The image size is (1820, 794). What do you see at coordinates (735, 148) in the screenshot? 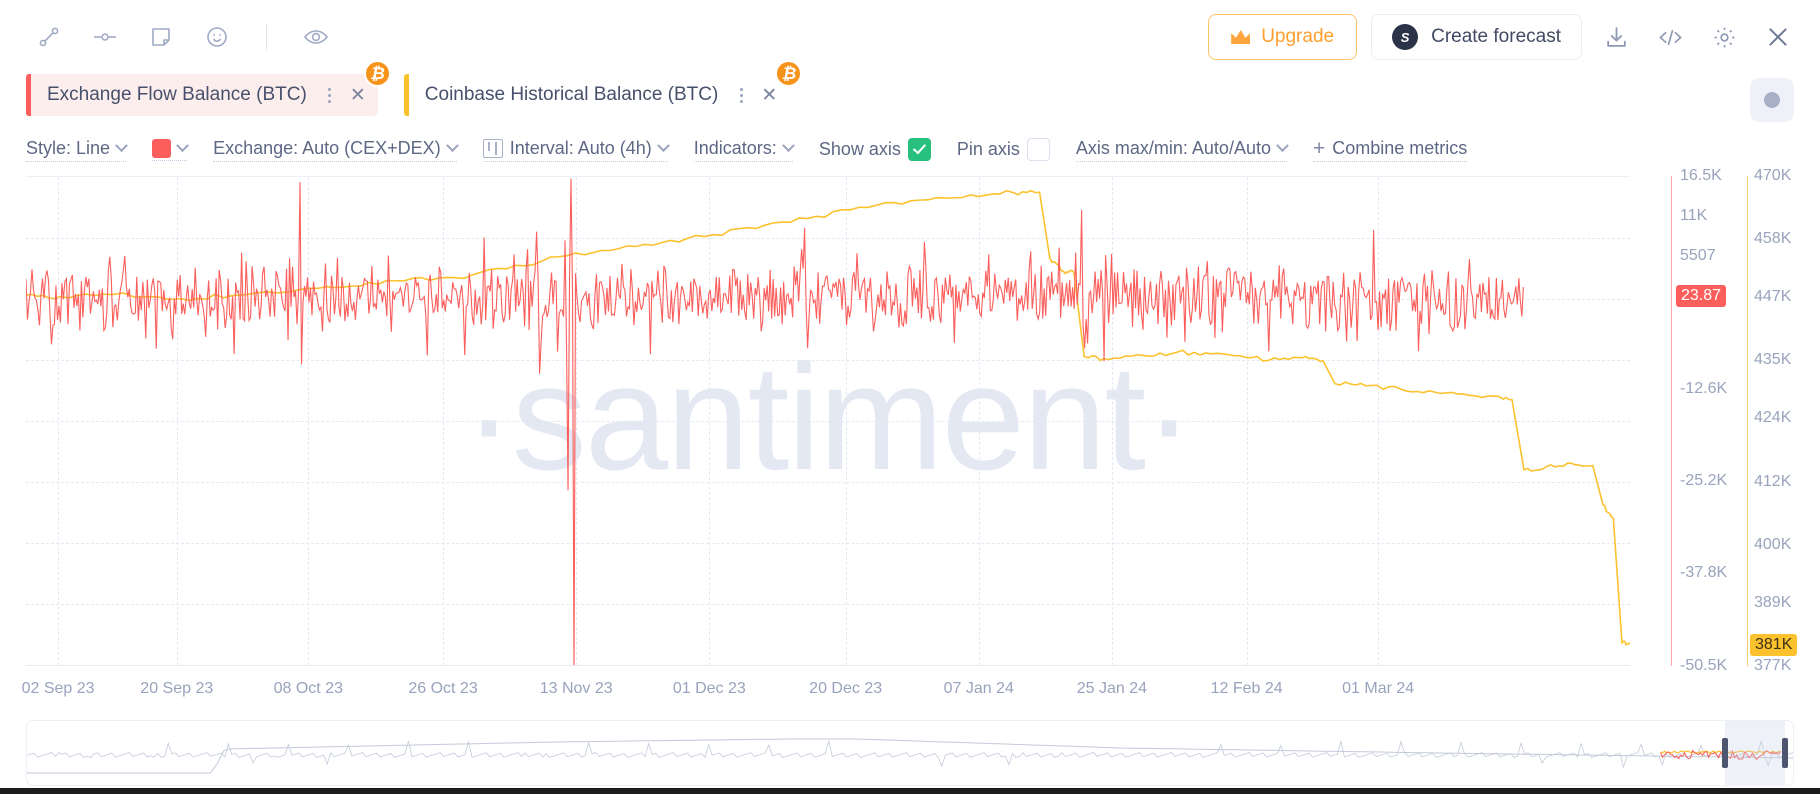
I see `indicators-label: Indicators:` at bounding box center [735, 148].